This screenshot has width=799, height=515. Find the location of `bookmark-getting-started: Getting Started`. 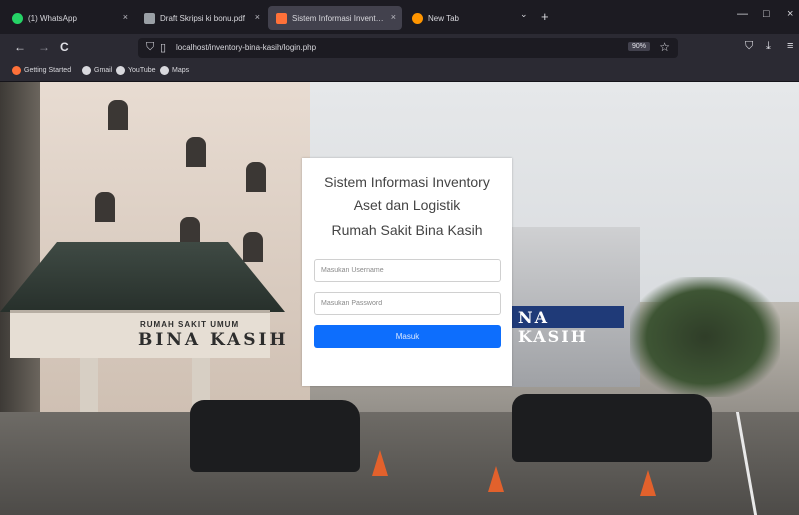

bookmark-getting-started: Getting Started is located at coordinates (41, 70).